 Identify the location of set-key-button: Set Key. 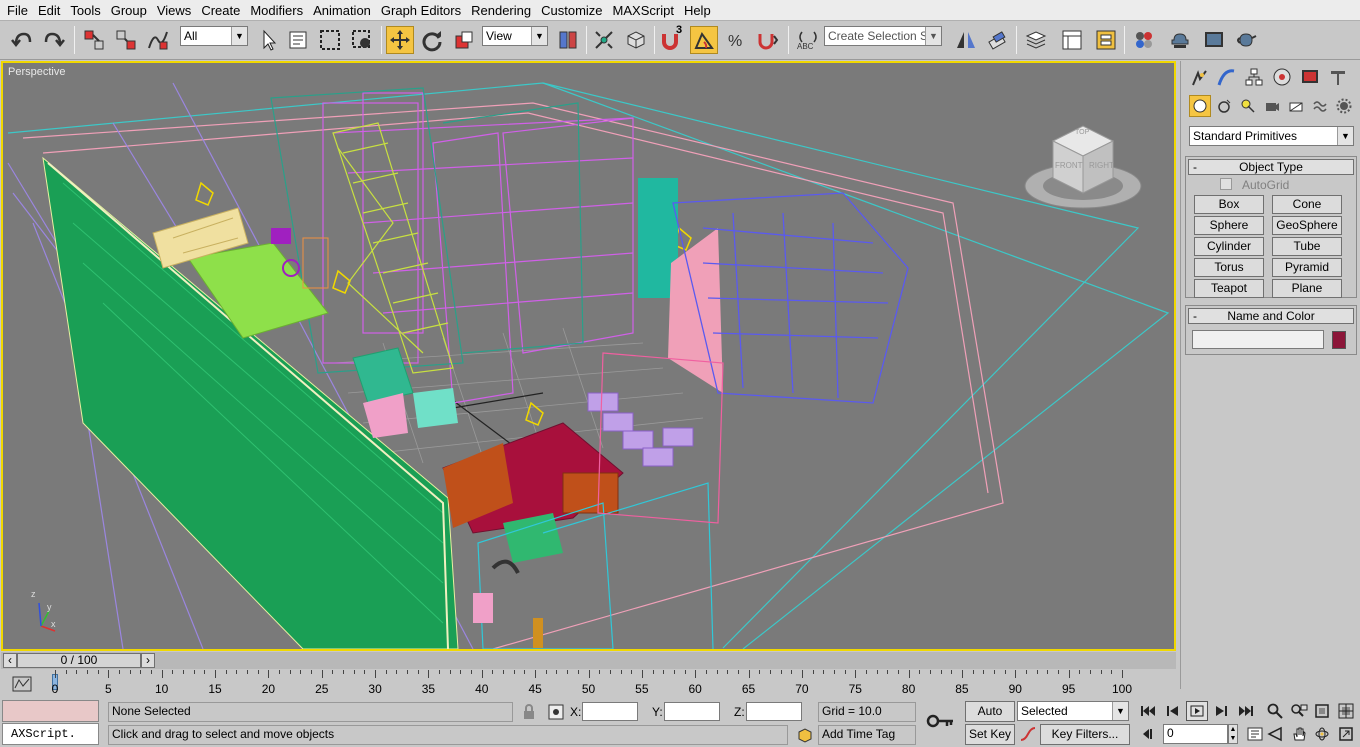
(990, 734).